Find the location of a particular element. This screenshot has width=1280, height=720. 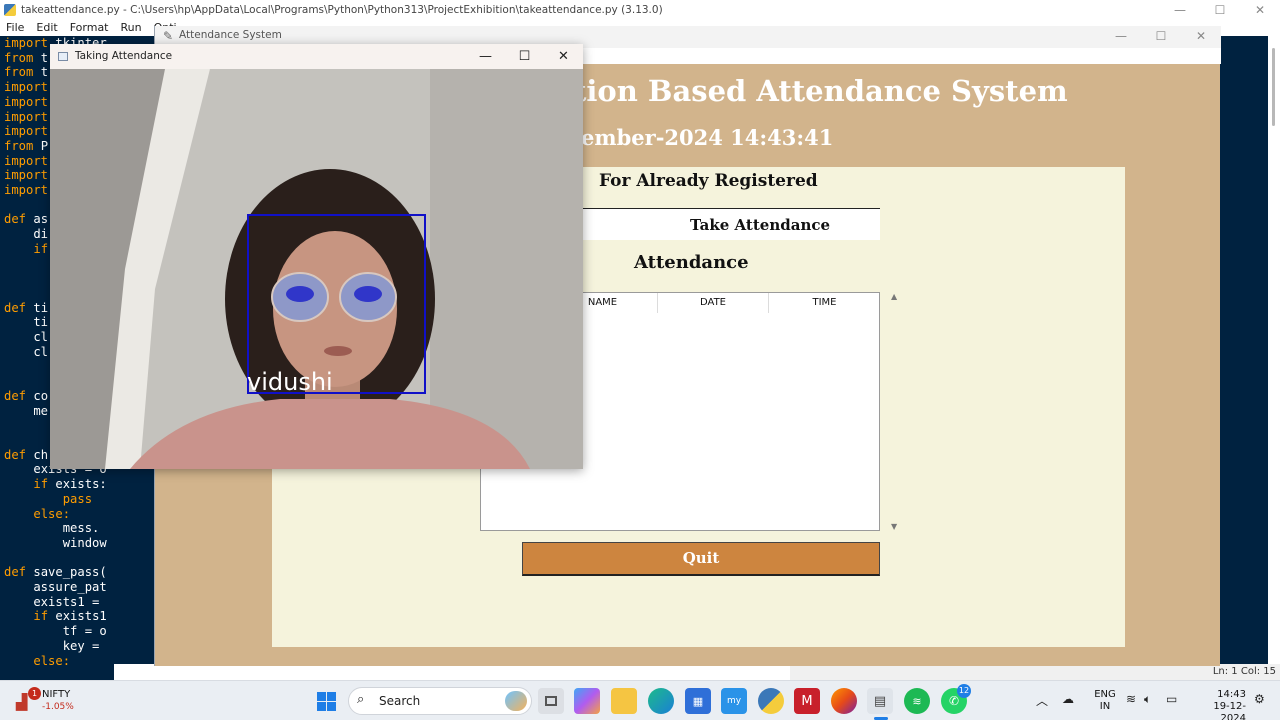

code-line: if exists: is located at coordinates (70, 484).